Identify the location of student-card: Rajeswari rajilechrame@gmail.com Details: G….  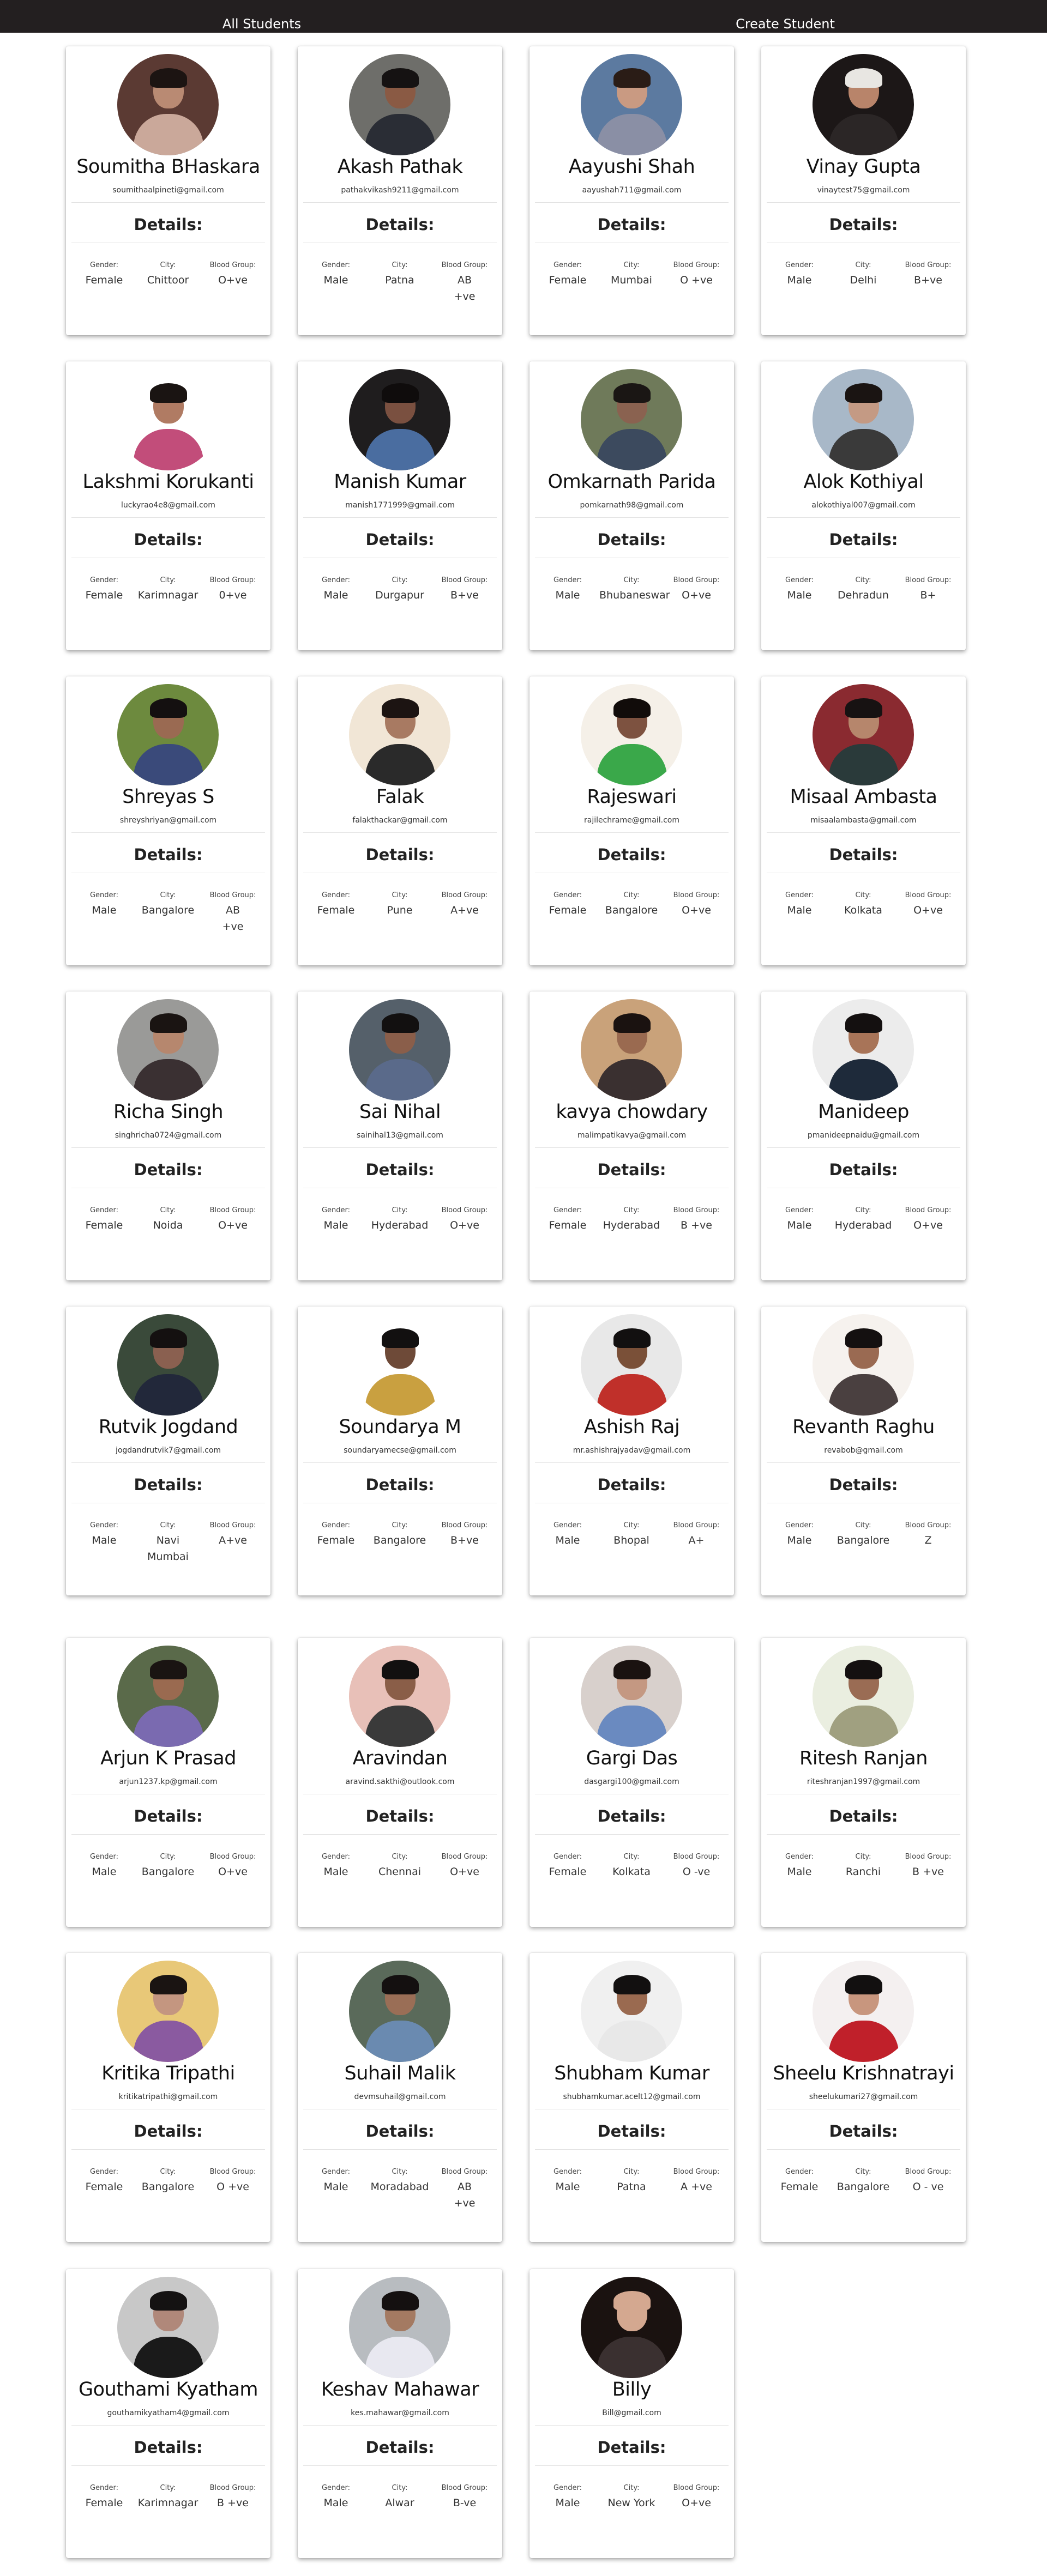
(632, 820).